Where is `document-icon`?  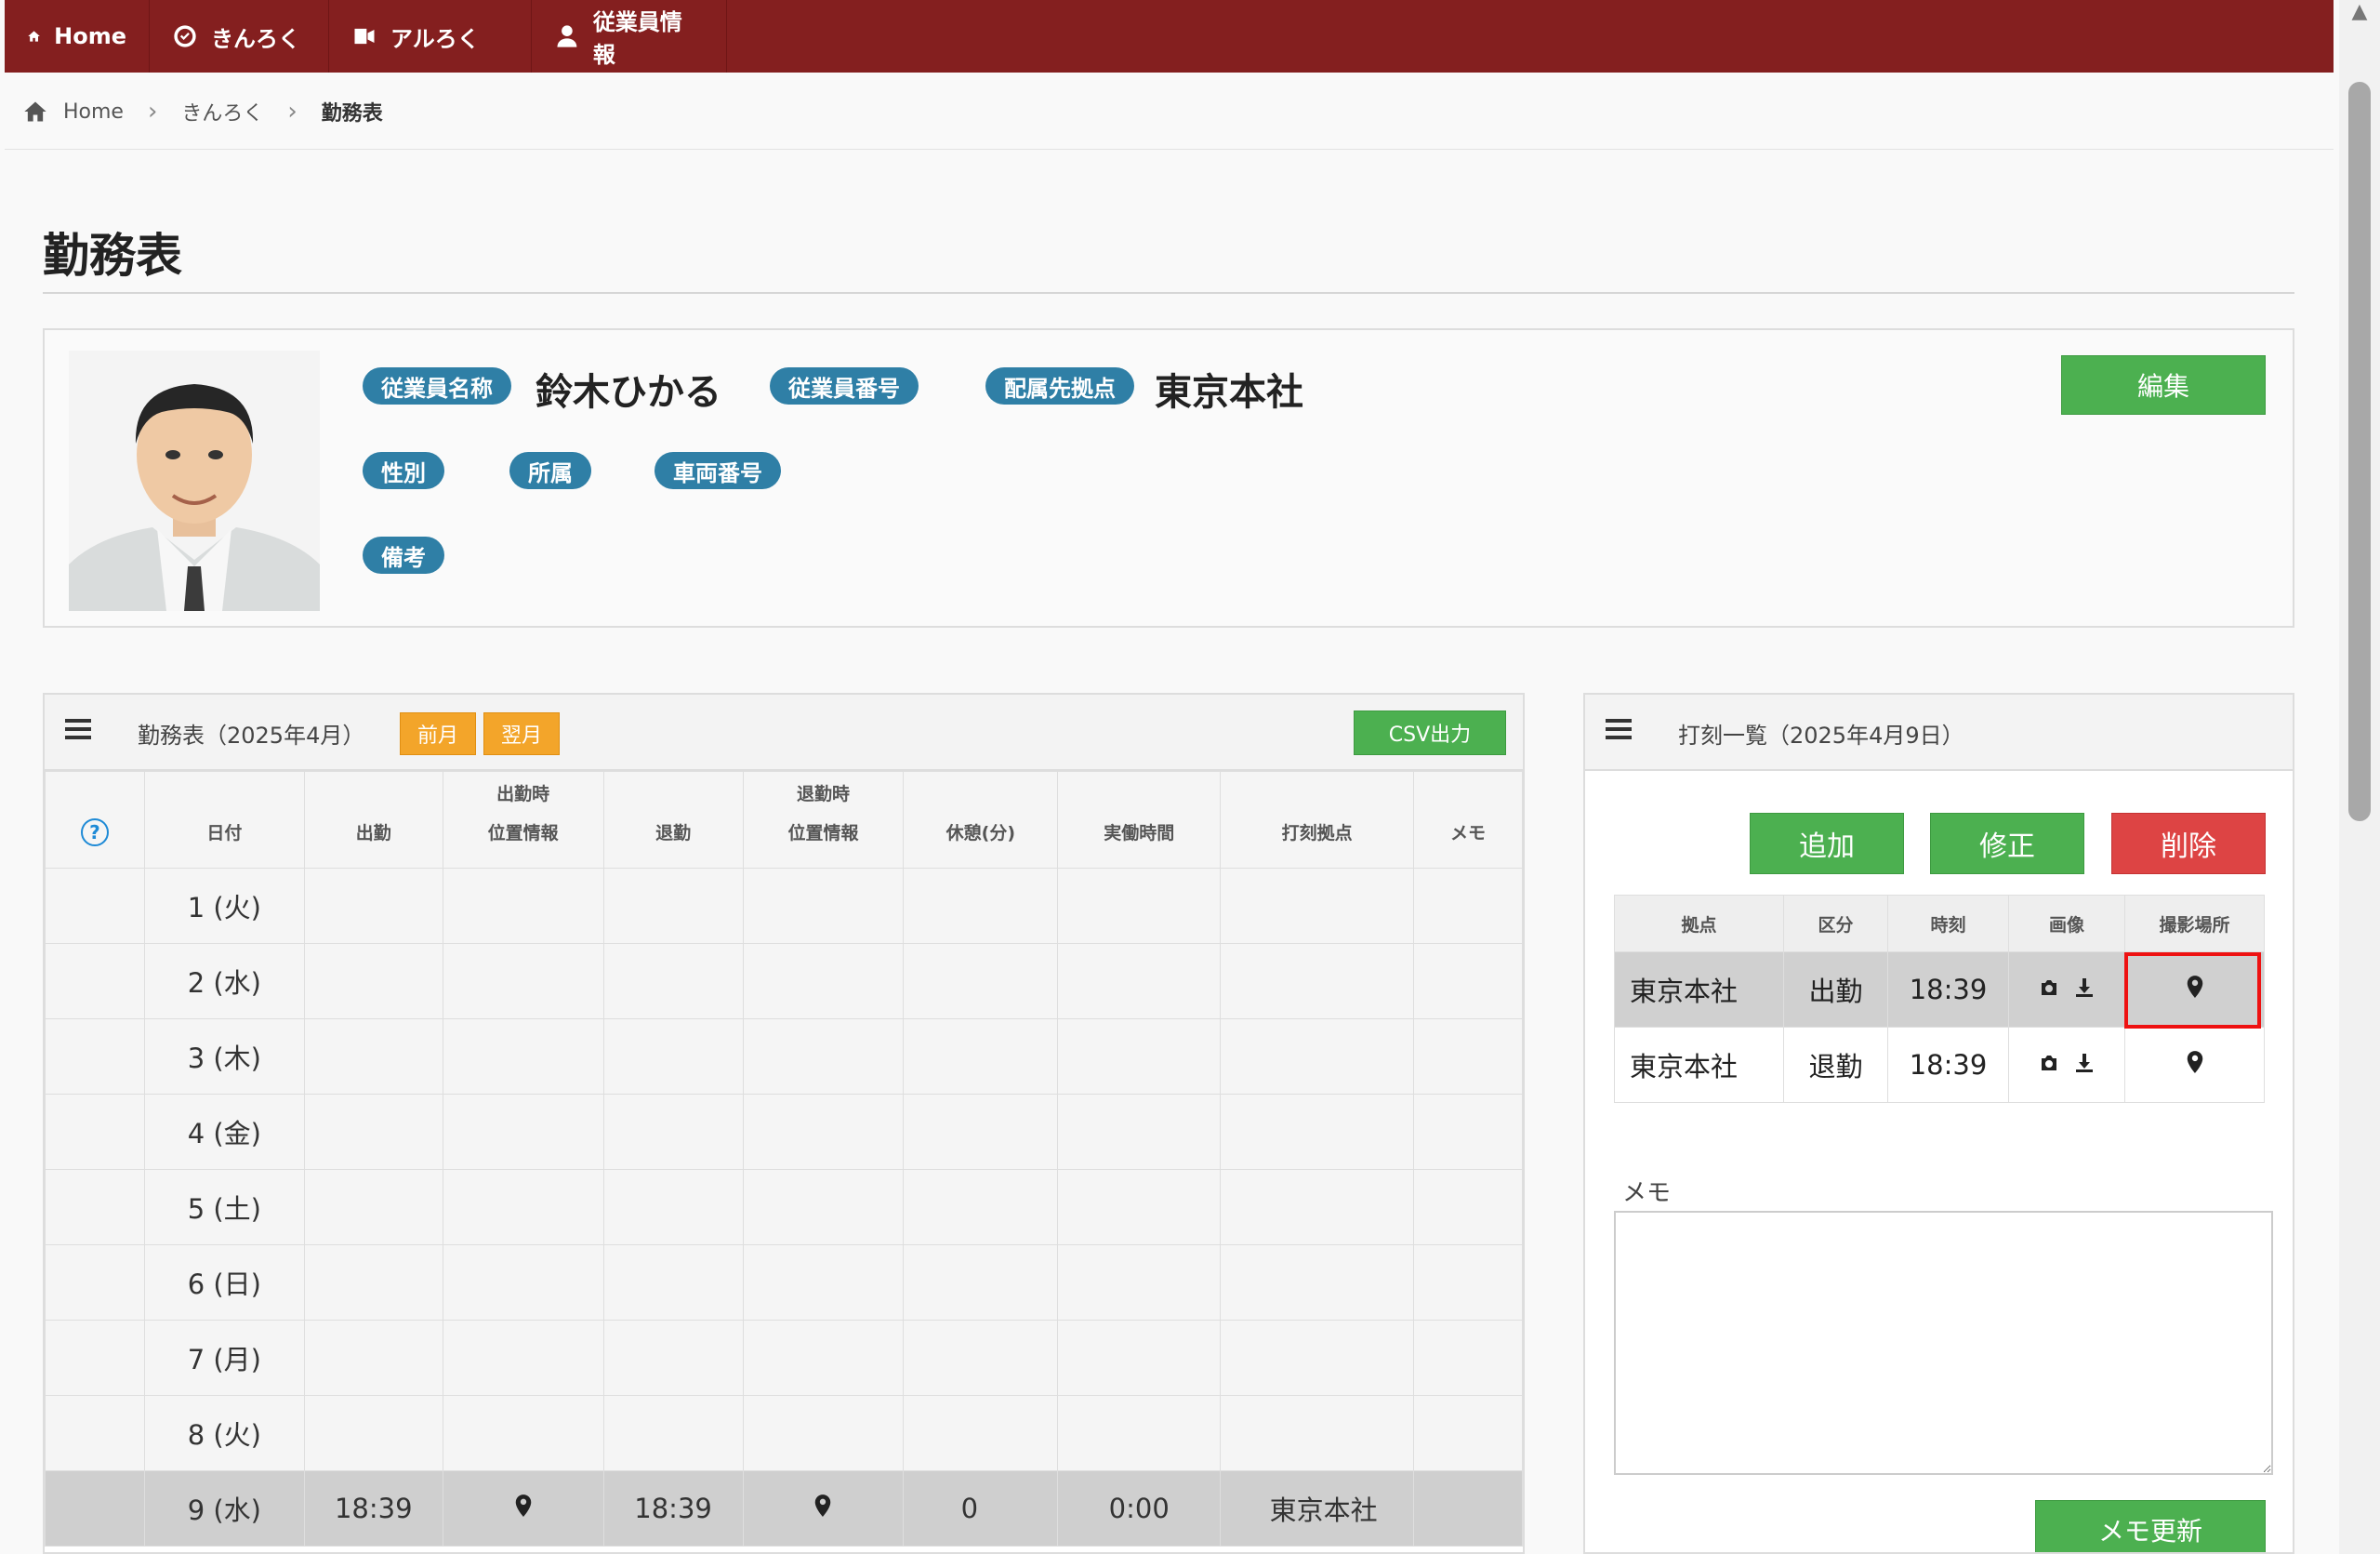 document-icon is located at coordinates (364, 36).